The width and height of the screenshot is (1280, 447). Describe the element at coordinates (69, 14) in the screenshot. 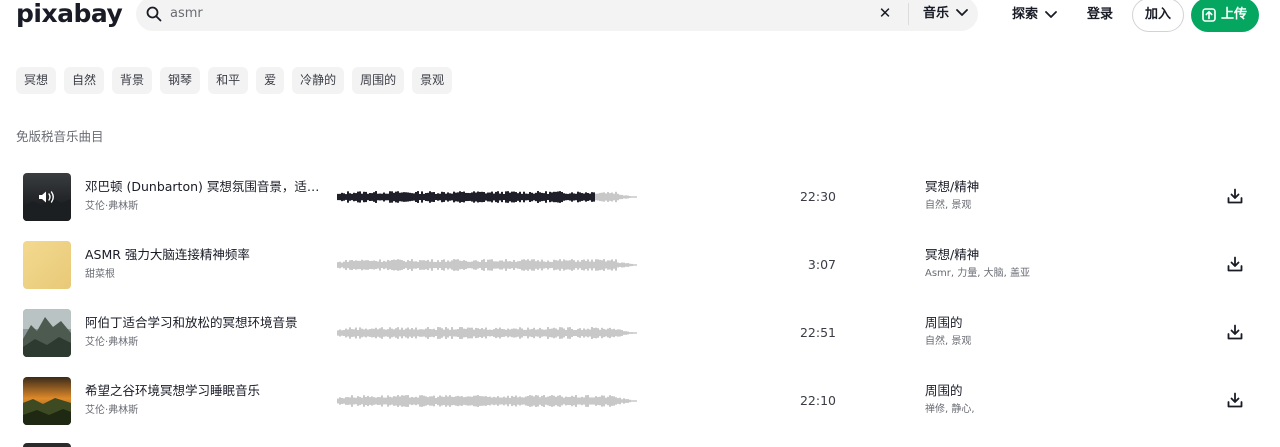

I see `pixabay-logo: pixabay` at that location.